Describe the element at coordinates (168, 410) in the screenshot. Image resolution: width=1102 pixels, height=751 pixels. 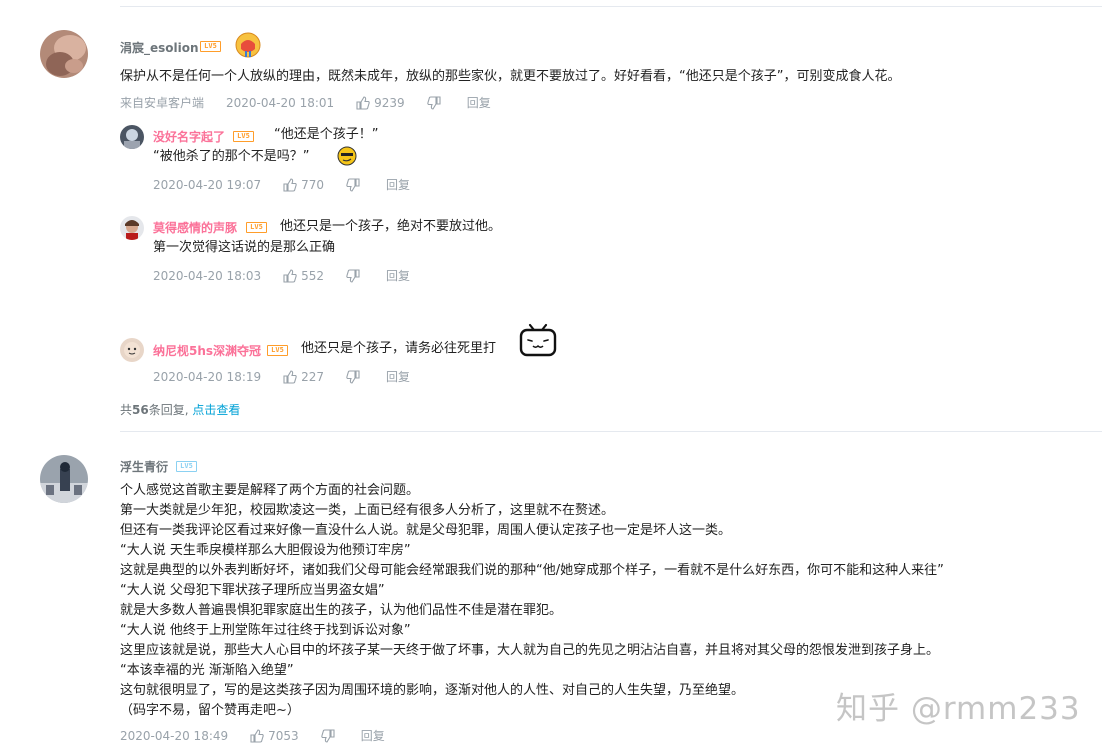
I see `more-suffix: 条回复,` at that location.